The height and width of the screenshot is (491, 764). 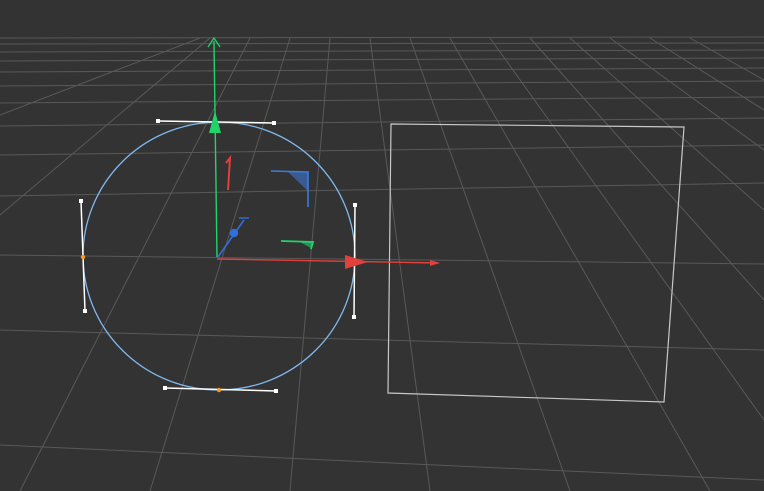 I want to click on xz-plane-handle, so click(x=297, y=245).